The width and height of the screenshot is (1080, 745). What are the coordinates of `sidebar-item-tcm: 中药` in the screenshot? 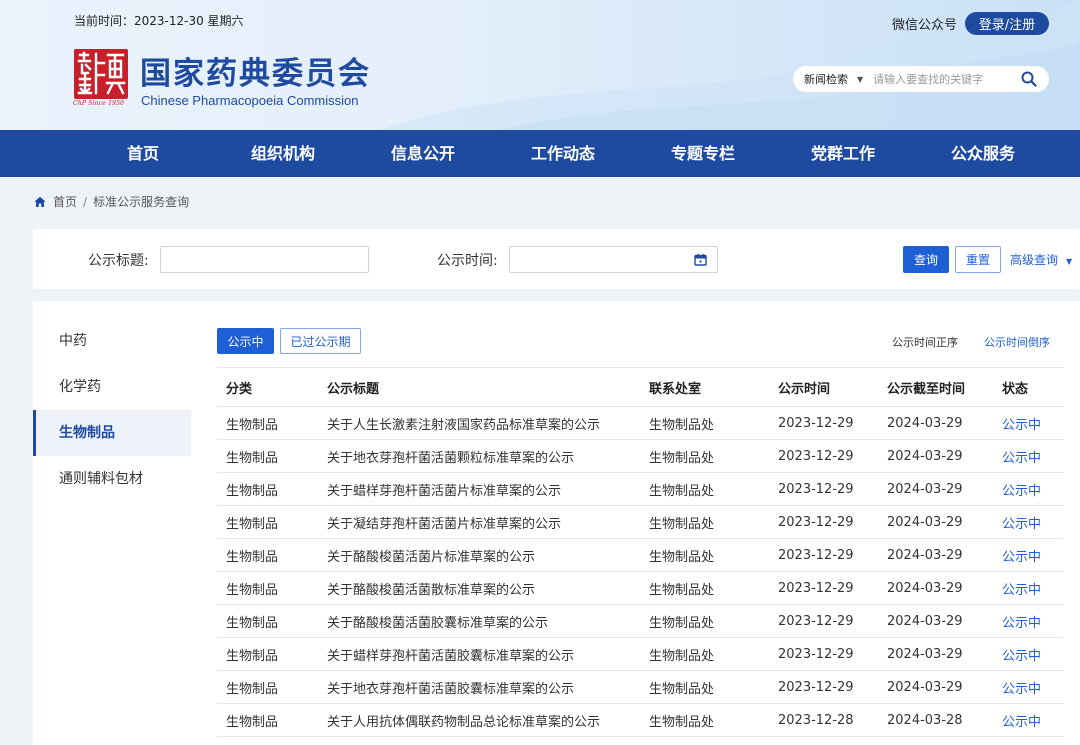 It's located at (112, 341).